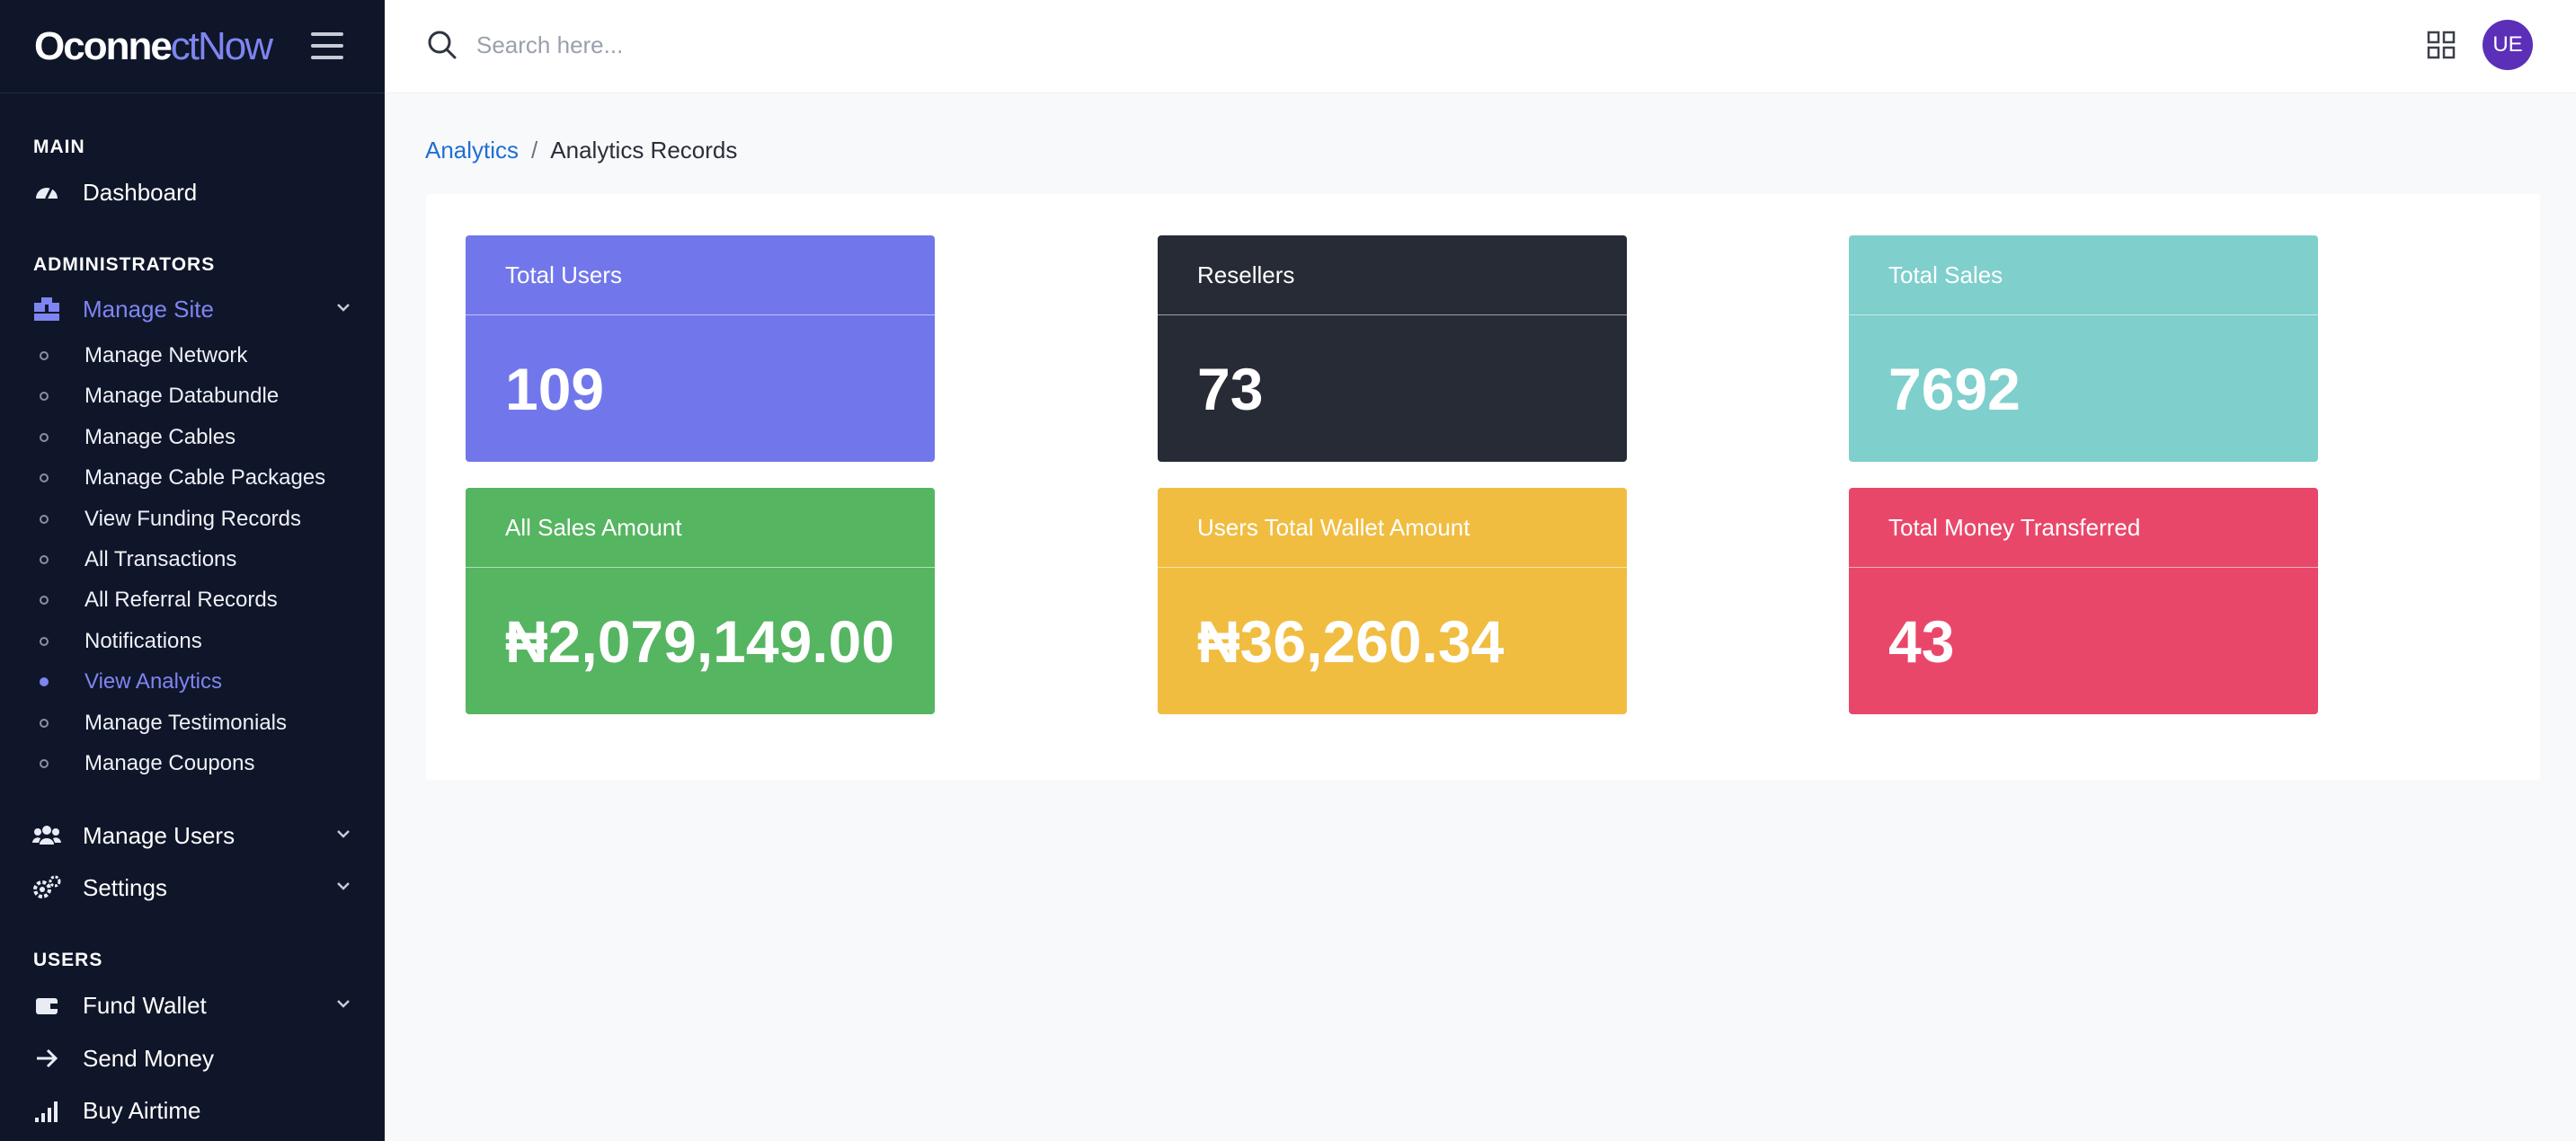 The image size is (2576, 1141). What do you see at coordinates (46, 1006) in the screenshot?
I see `wallet-icon` at bounding box center [46, 1006].